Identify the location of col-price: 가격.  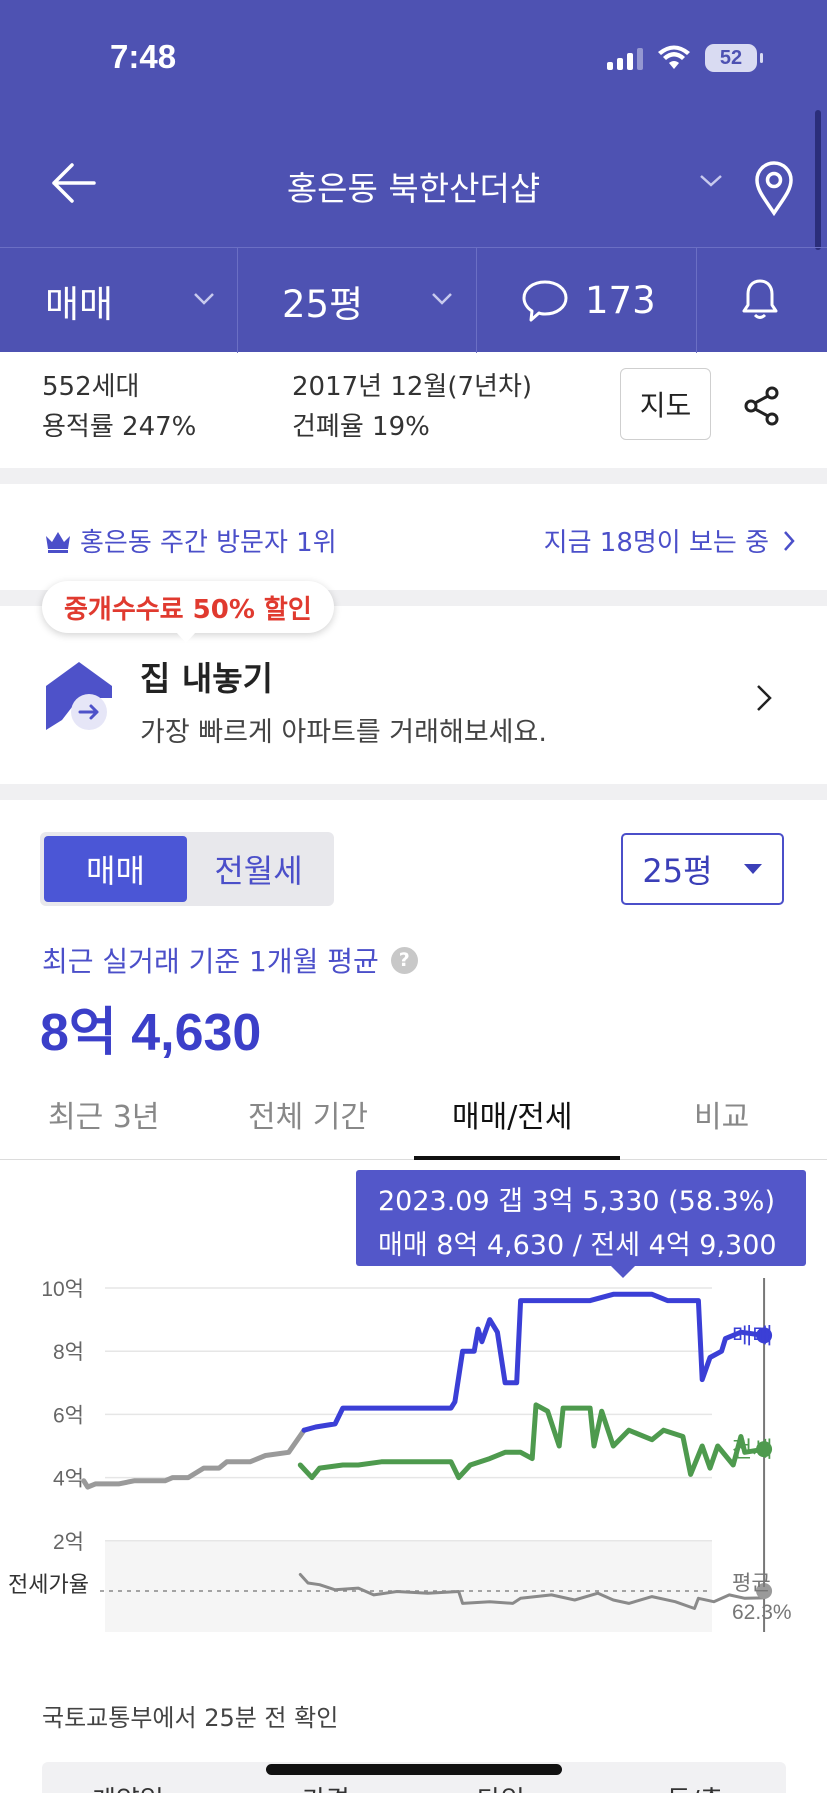
(326, 1786).